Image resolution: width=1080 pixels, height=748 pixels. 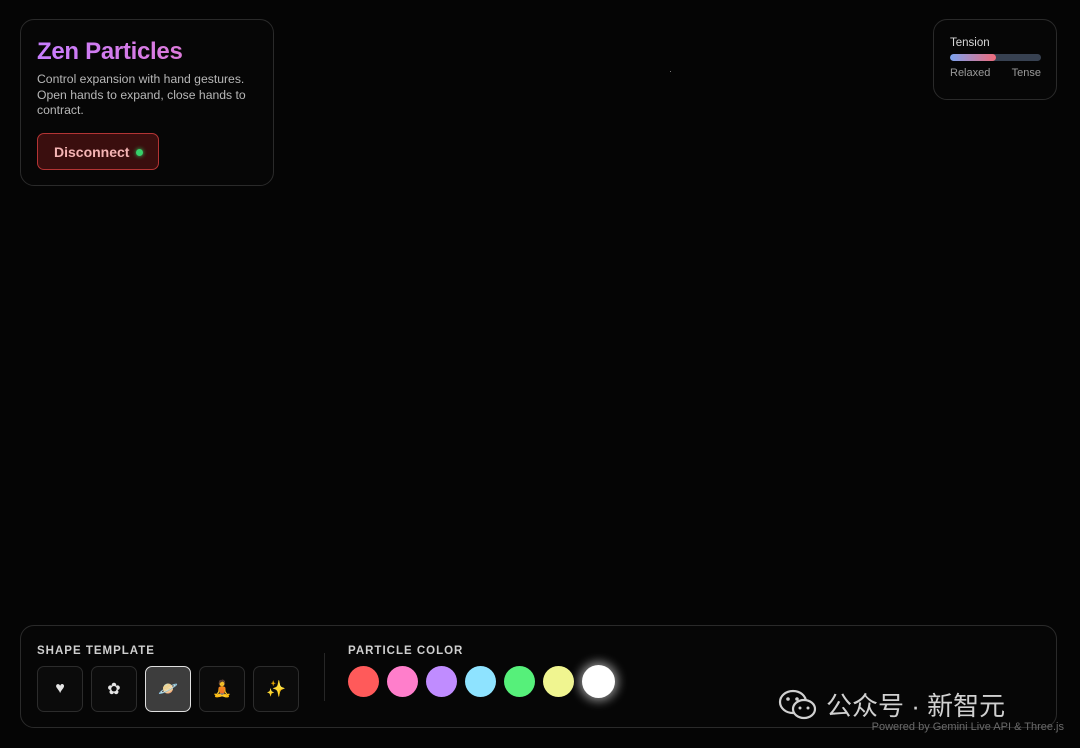 I want to click on tension-max-label: Tense, so click(x=1026, y=73).